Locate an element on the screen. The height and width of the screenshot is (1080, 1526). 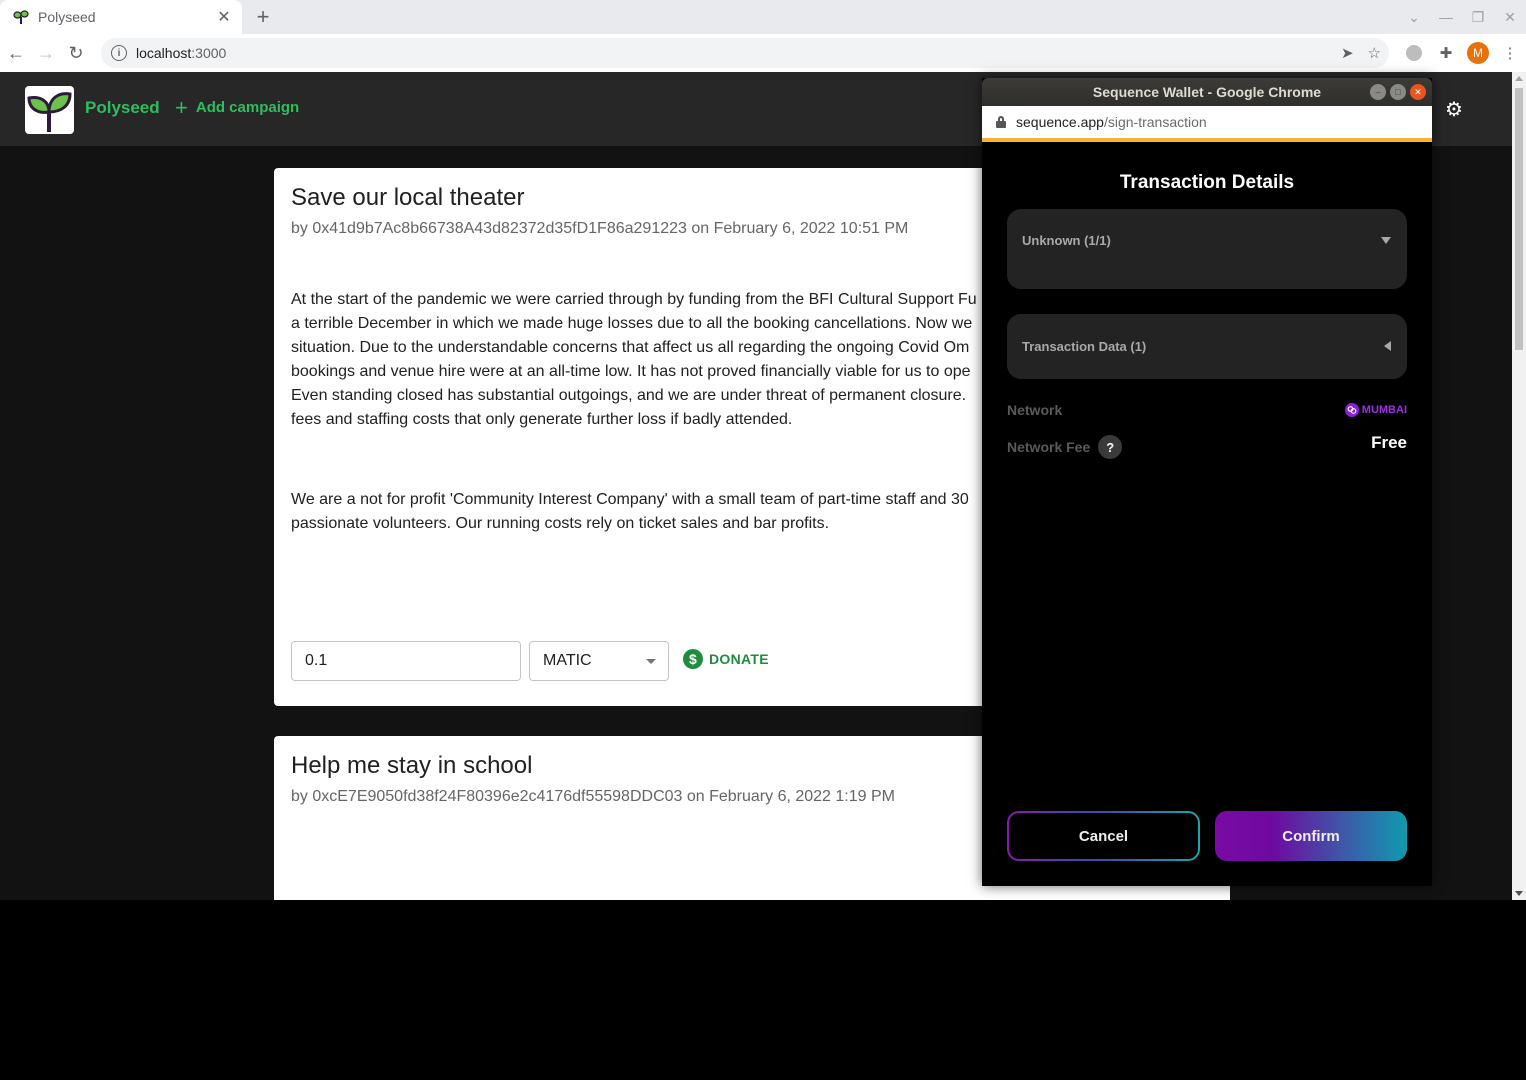
site-info-icon: i is located at coordinates (119, 53).